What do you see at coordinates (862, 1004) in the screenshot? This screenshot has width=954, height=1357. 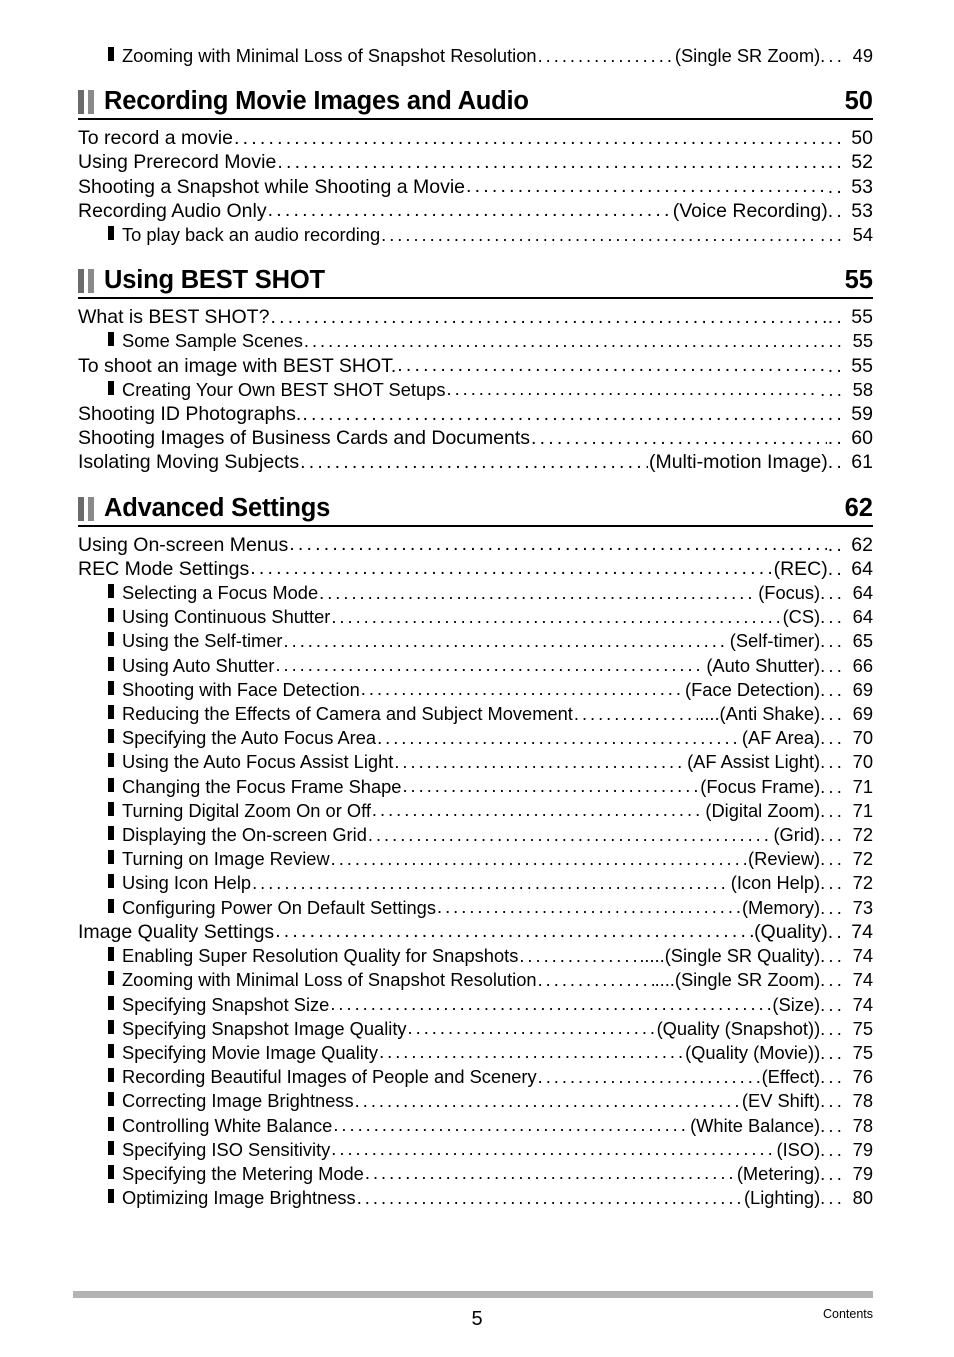 I see `toc-entry-page: 74` at bounding box center [862, 1004].